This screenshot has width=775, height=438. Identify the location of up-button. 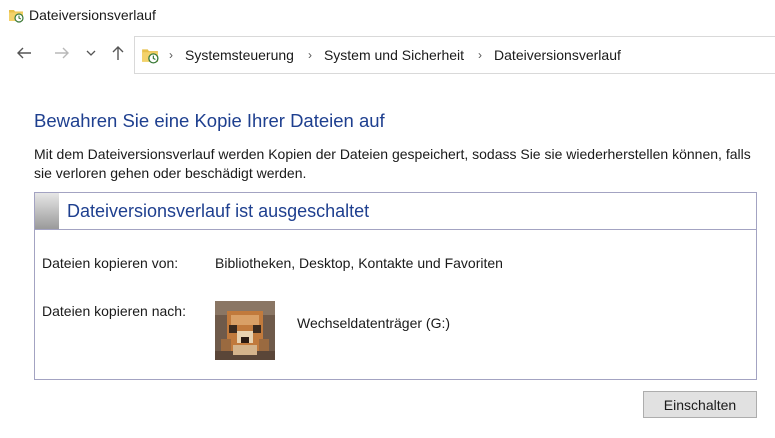
(118, 53).